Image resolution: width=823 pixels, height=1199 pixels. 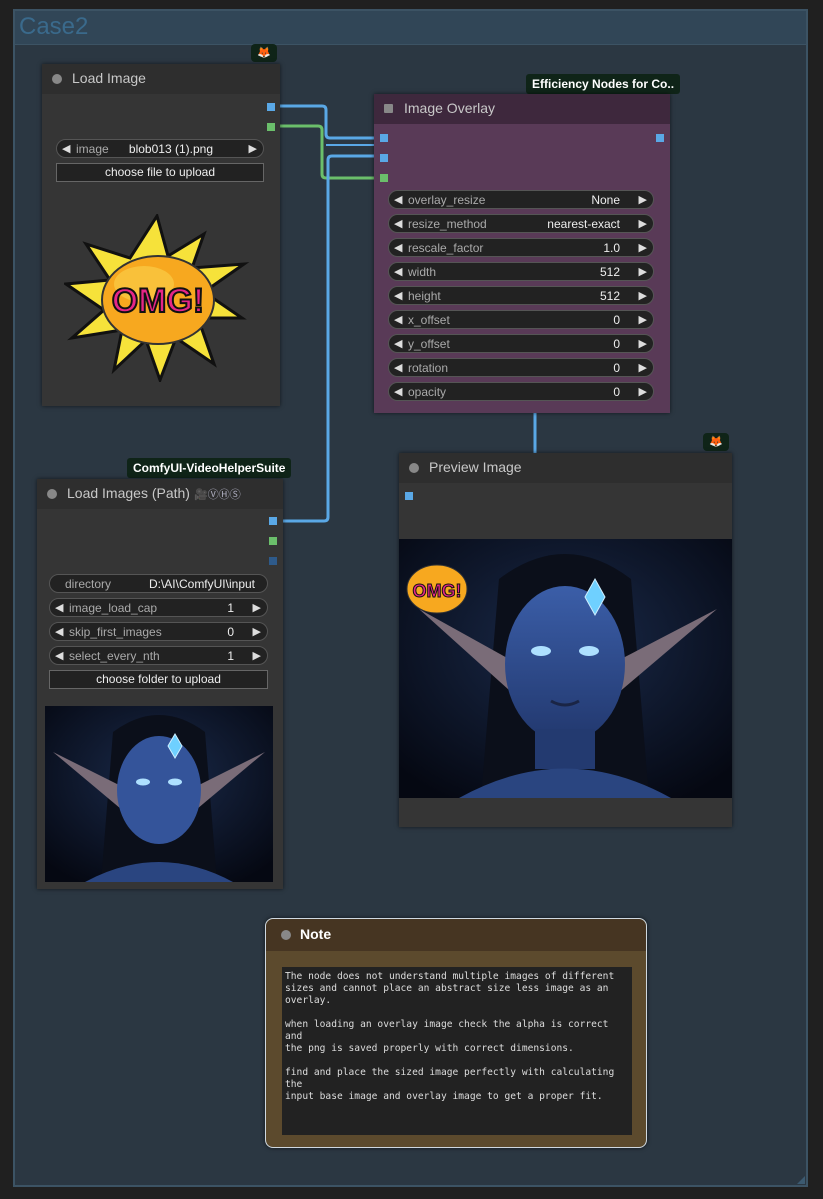 I want to click on input-socket-overlay-image, so click(x=384, y=158).